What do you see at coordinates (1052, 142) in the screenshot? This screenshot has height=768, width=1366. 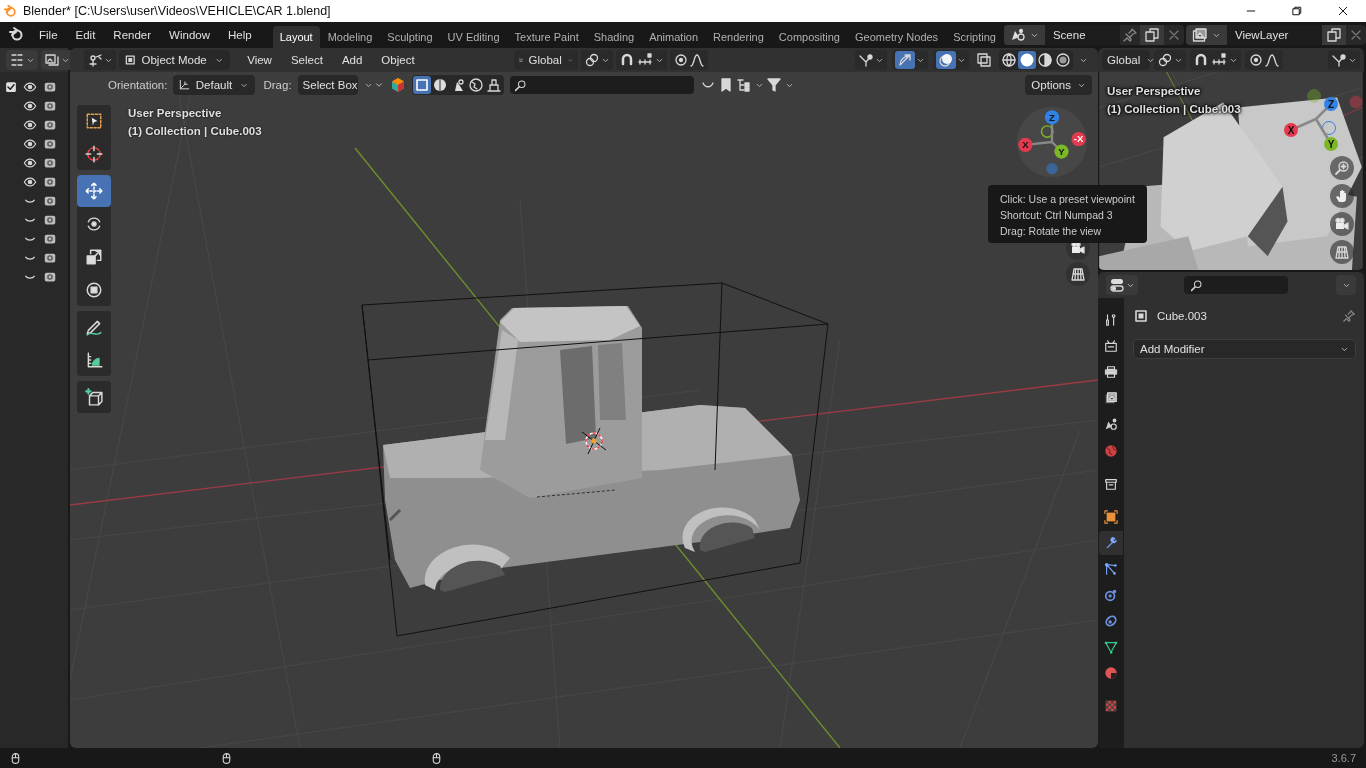 I see `navigation-gizmo: Z Y X -X` at bounding box center [1052, 142].